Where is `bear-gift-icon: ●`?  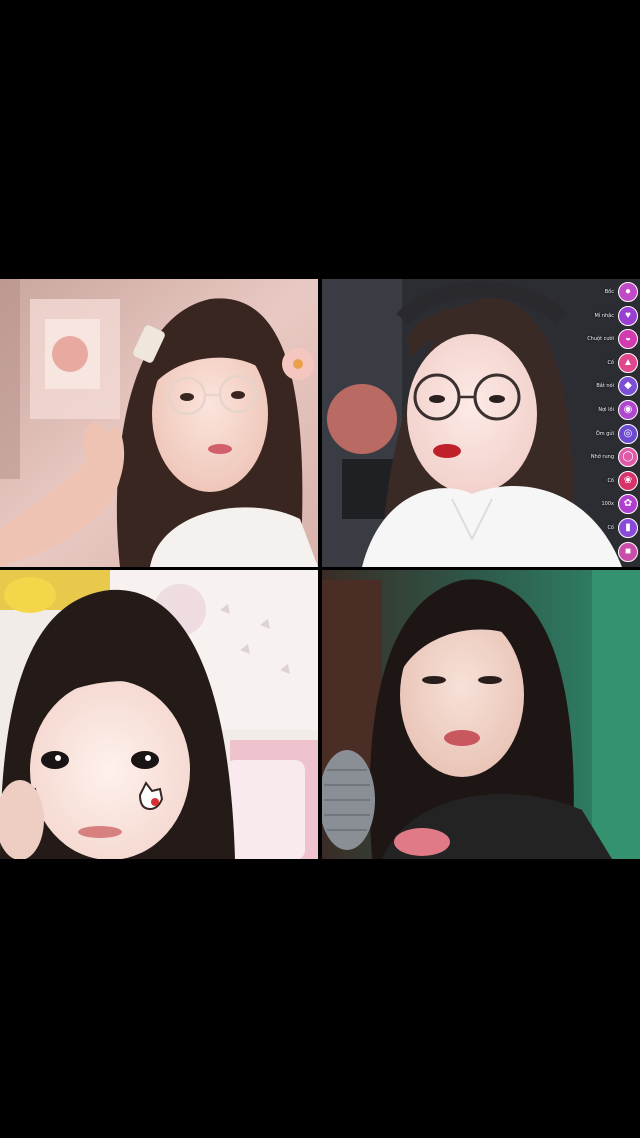
bear-gift-icon: ● is located at coordinates (628, 292).